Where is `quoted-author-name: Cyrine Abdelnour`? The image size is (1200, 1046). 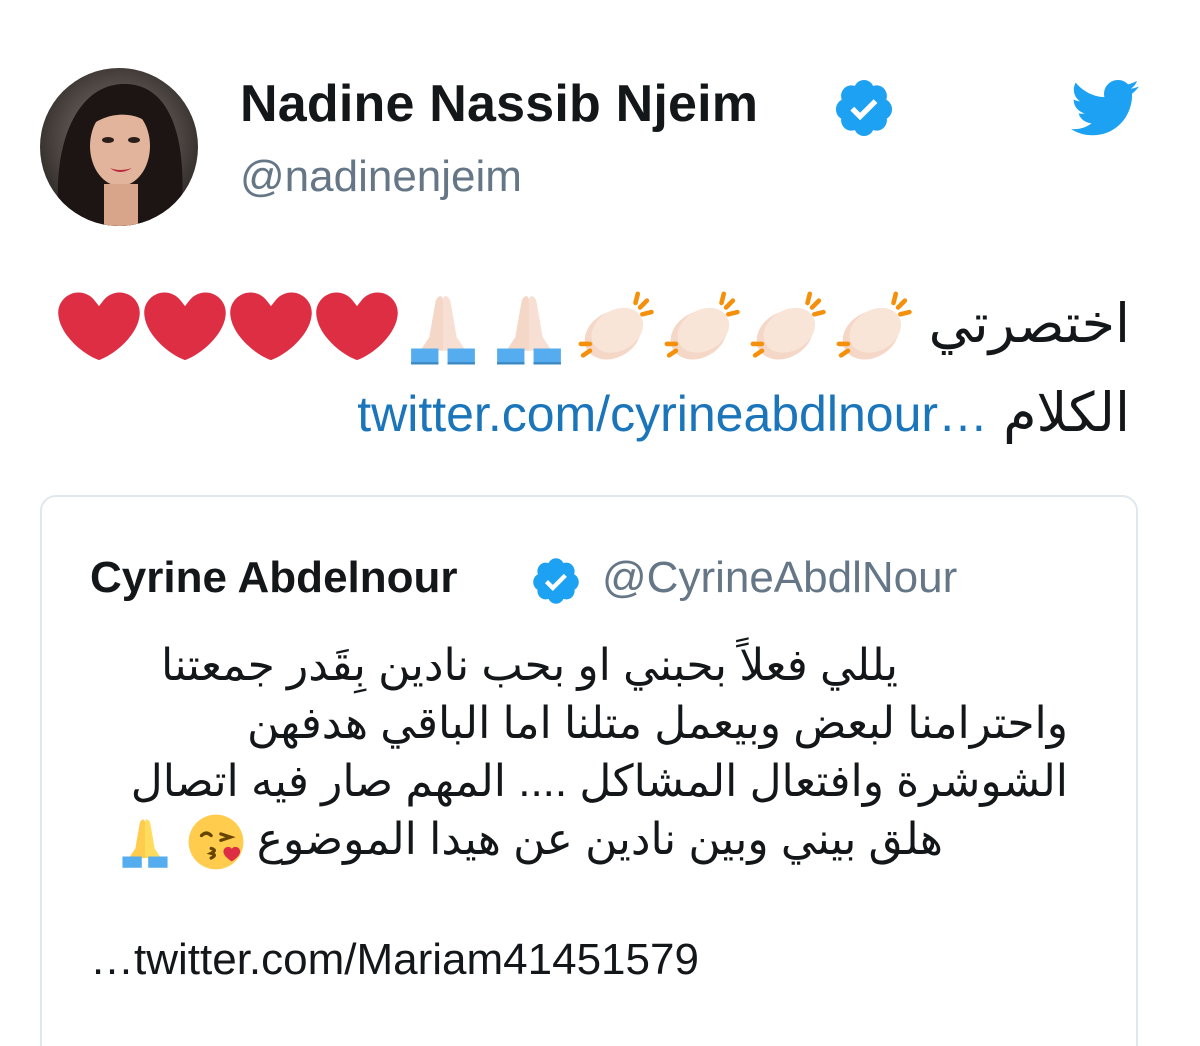
quoted-author-name: Cyrine Abdelnour is located at coordinates (274, 578).